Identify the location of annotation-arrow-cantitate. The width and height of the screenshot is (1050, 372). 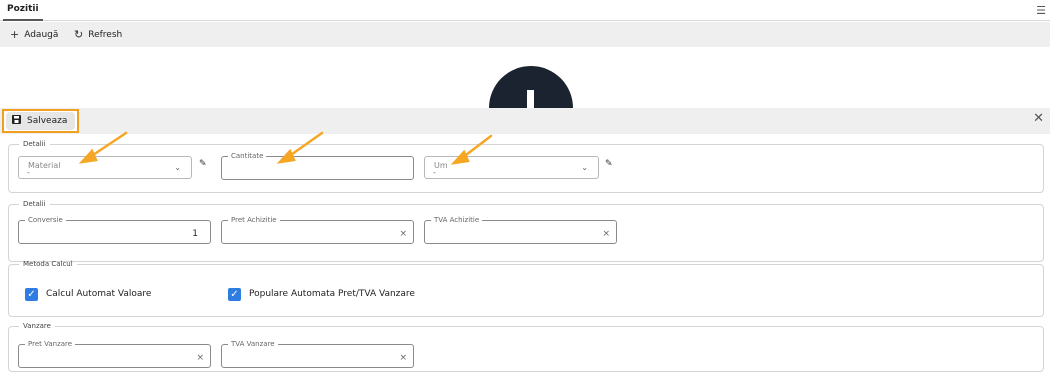
(305, 145).